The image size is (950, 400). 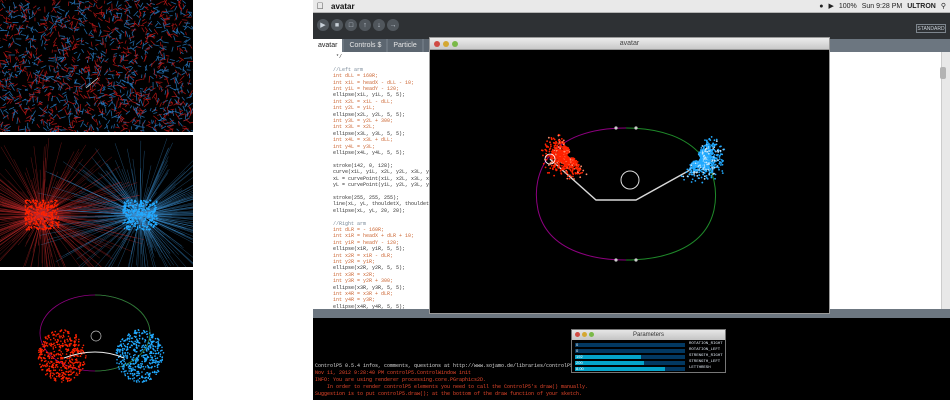 I want to click on menu-bar:  avatar ● ▶ 100% Sun 9:28 PM ULTRON ⚲, so click(x=631, y=6).